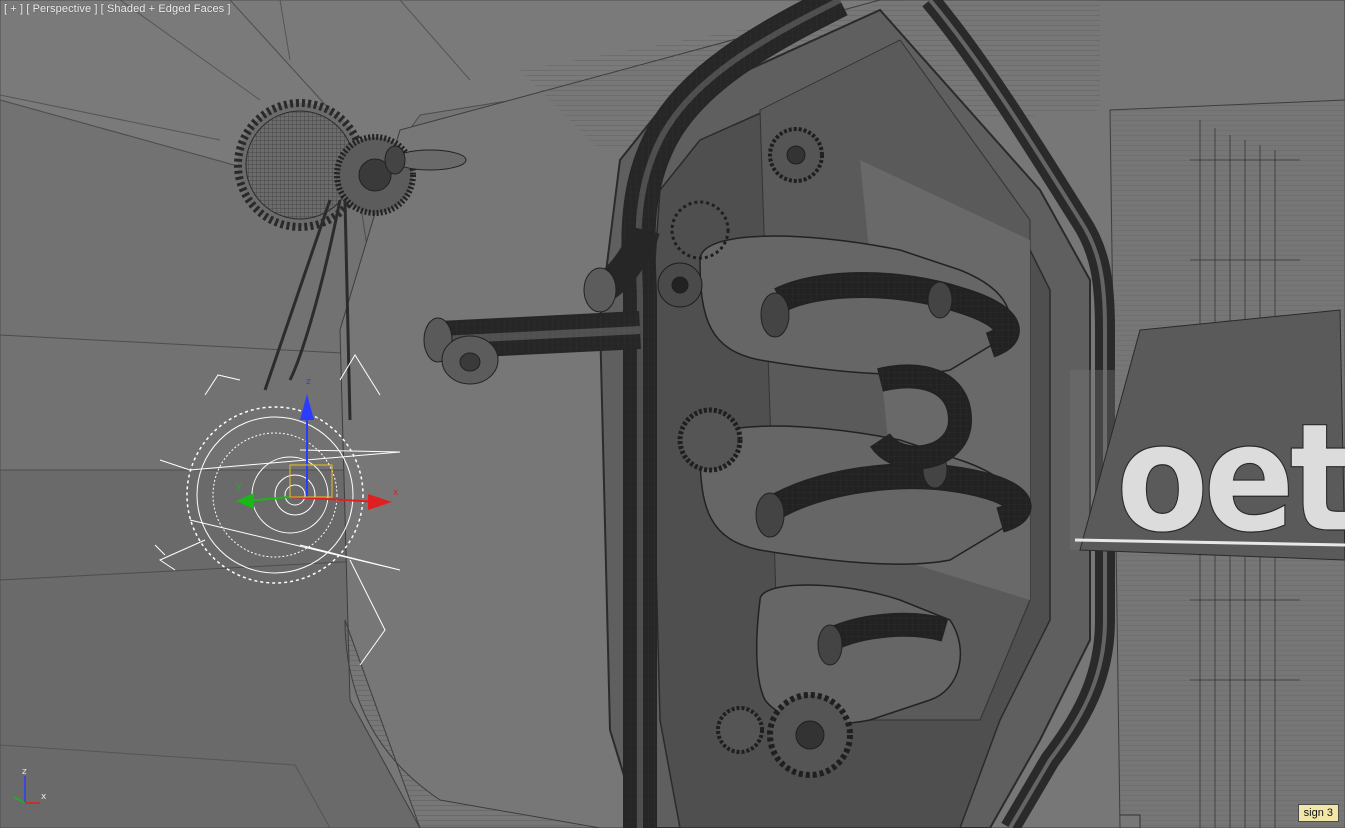  I want to click on gizmo-z-label: z, so click(308, 382).